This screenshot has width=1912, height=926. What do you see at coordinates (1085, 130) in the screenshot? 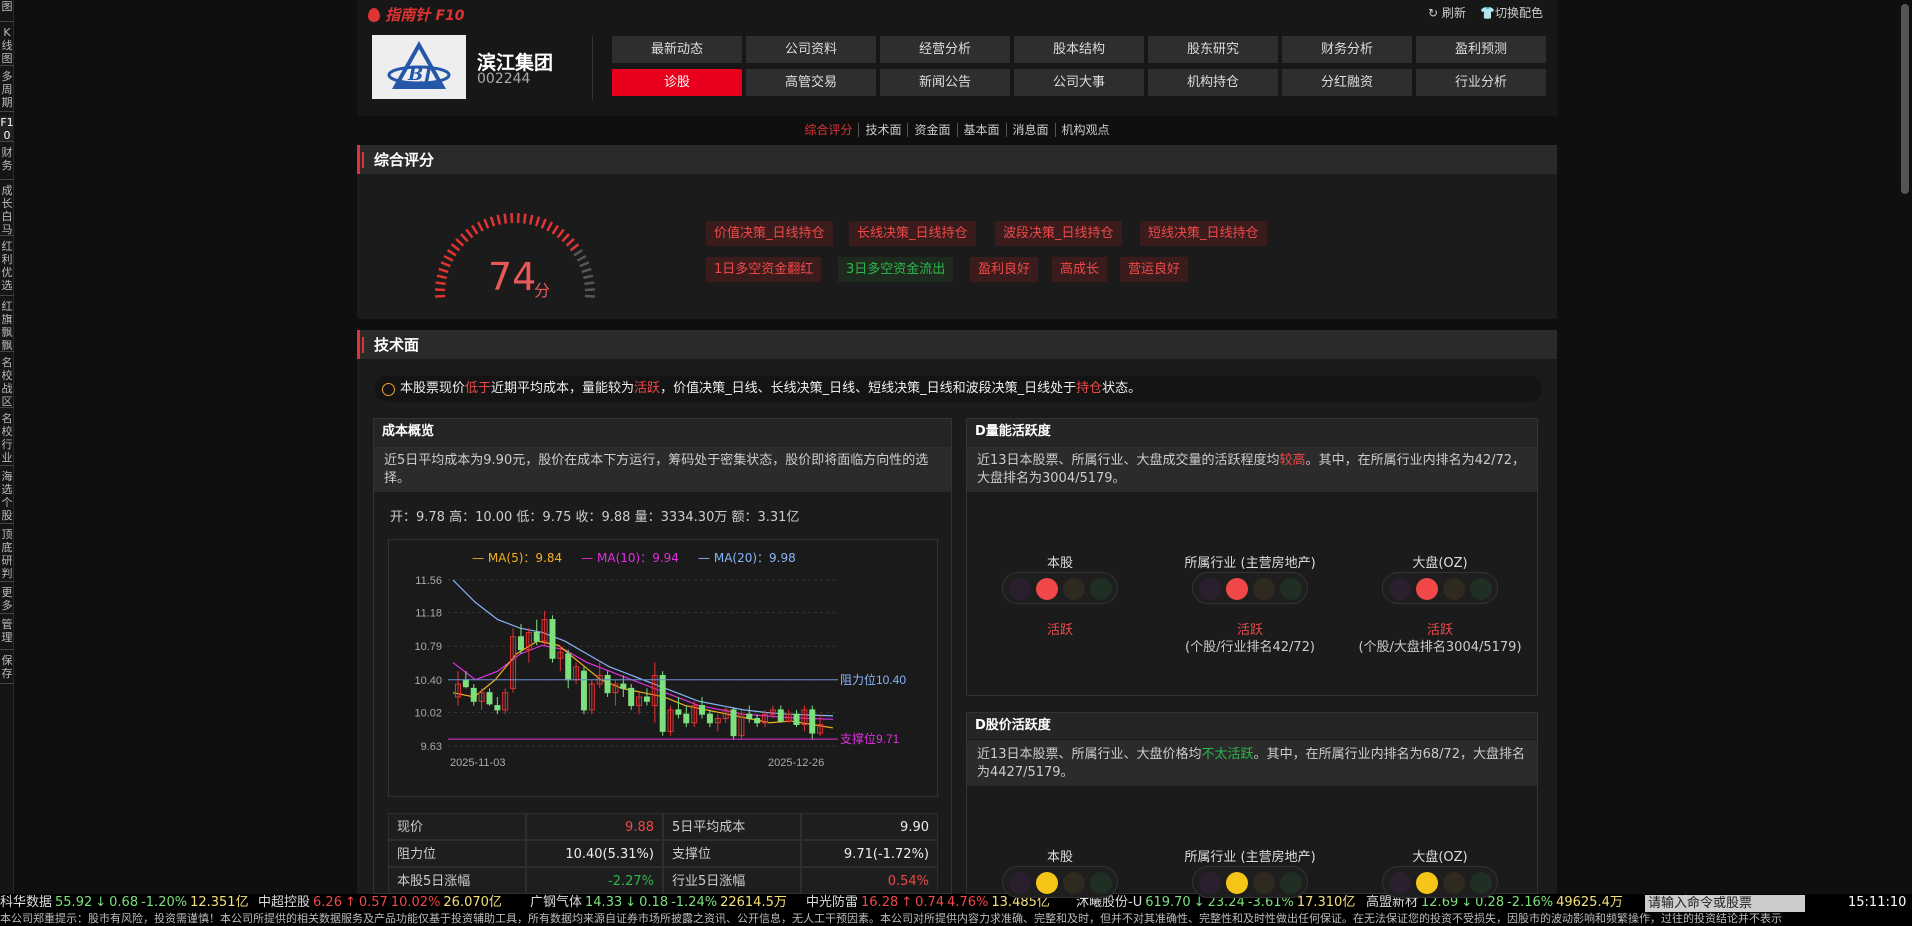
I see `subtab-机构观点: 机构观点` at bounding box center [1085, 130].